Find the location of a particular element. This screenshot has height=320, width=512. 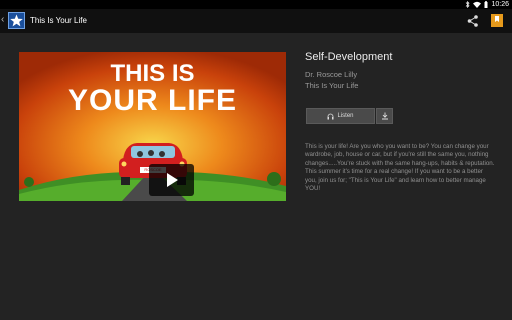

thumbnail-title-line-2: YOUR LIFE is located at coordinates (152, 100).